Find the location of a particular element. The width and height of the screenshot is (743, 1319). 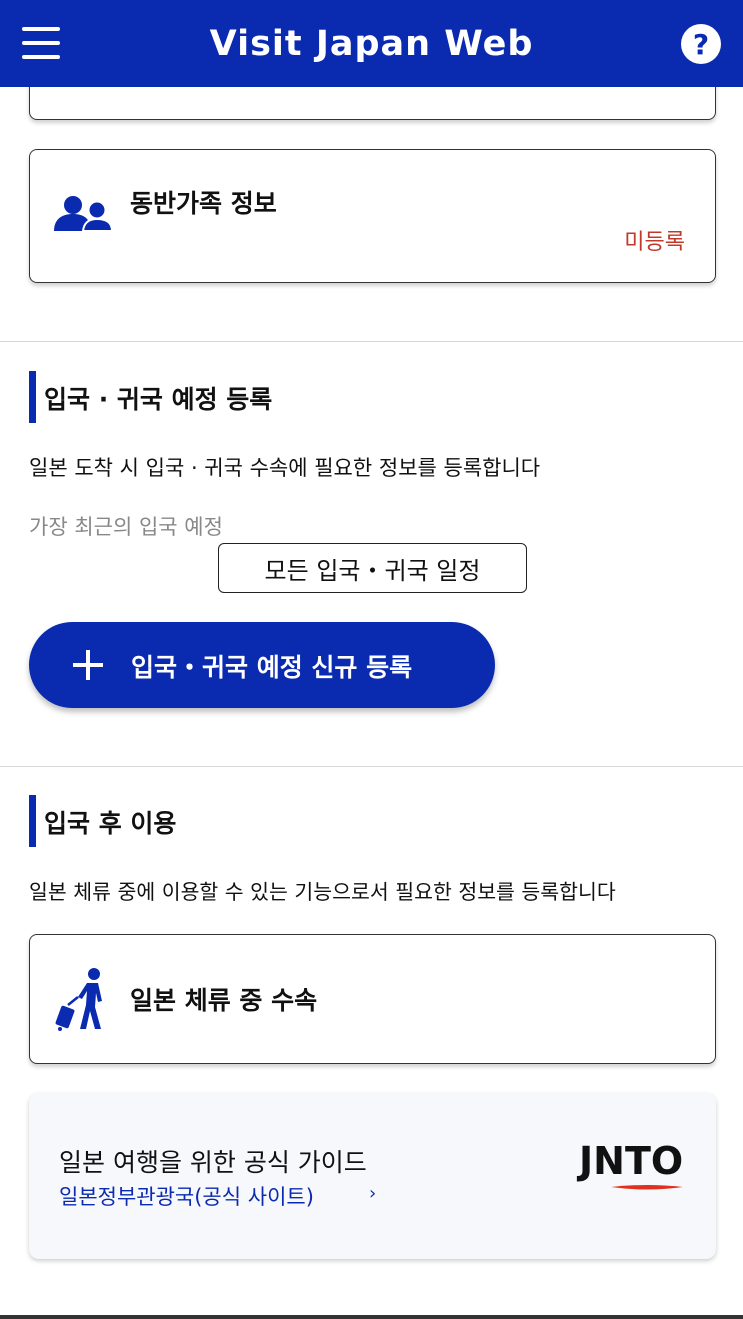

after-entry-section-title: 입국 후 이용 is located at coordinates (110, 823).